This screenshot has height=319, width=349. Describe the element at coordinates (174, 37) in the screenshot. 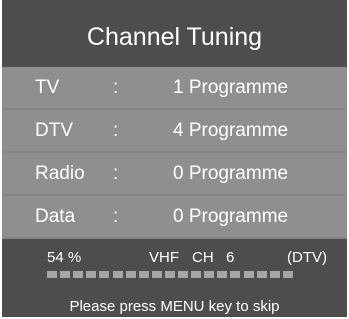

I see `panel-title: Channel Tuning` at that location.